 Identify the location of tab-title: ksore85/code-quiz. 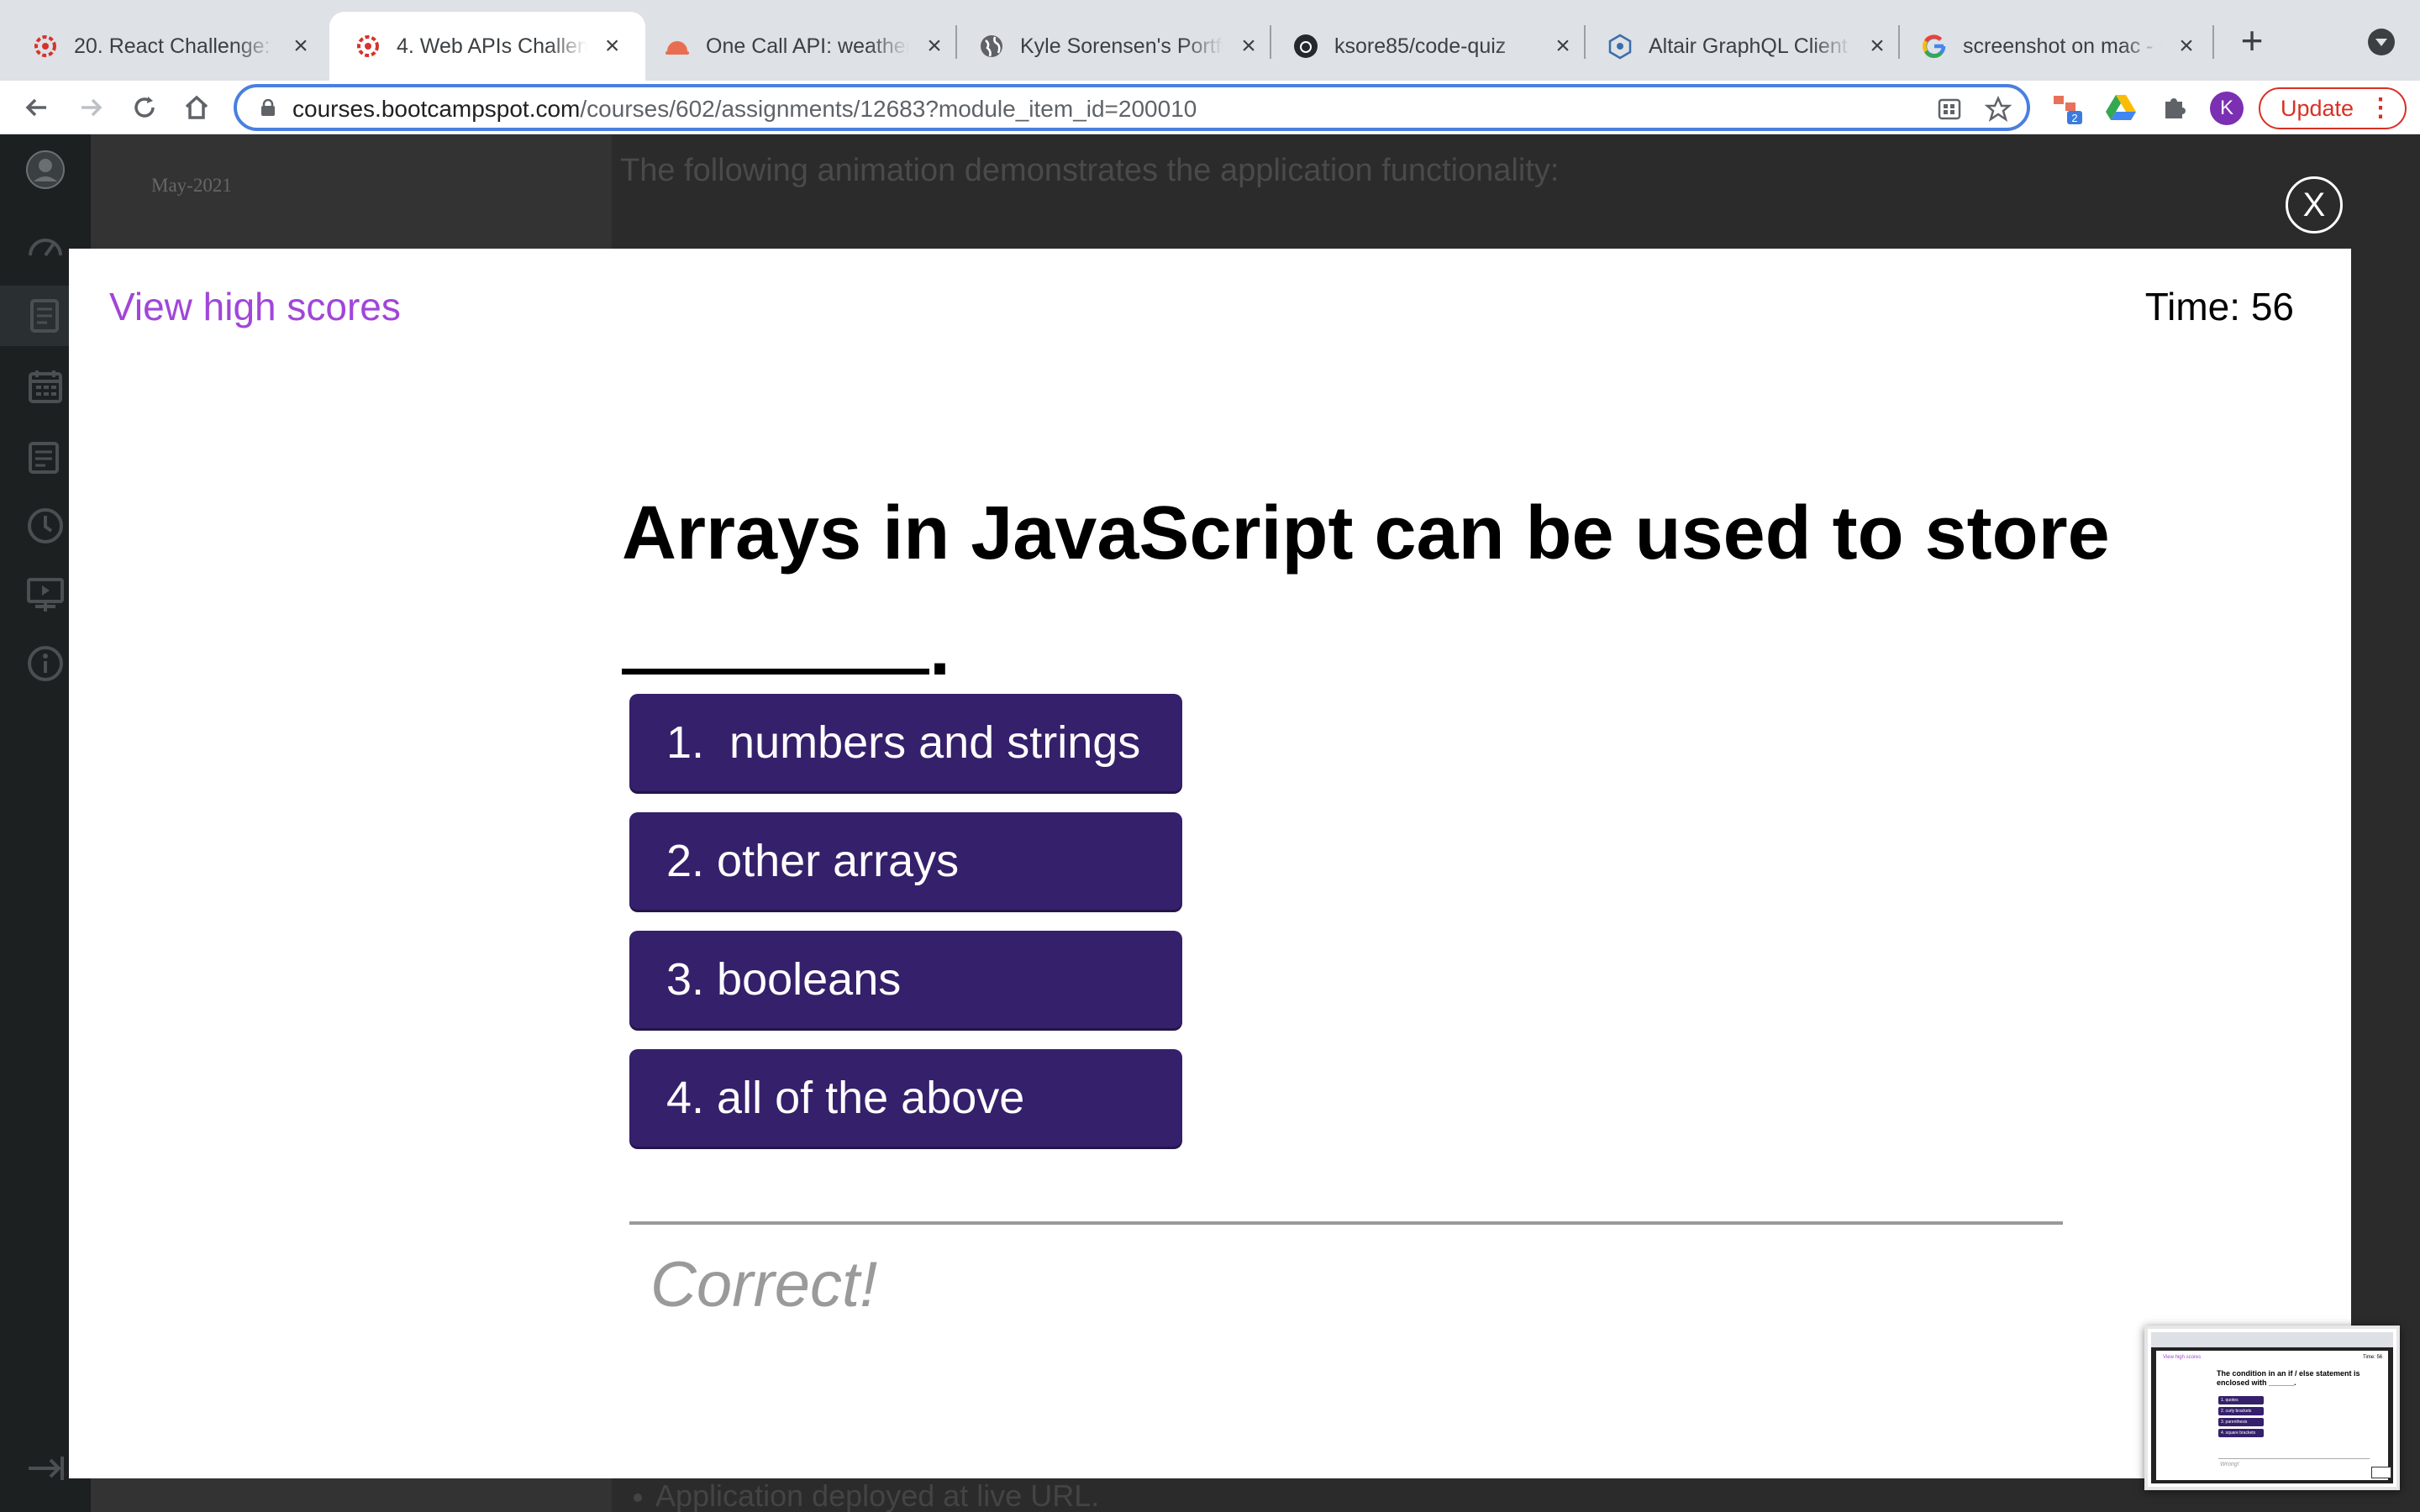
(1420, 46).